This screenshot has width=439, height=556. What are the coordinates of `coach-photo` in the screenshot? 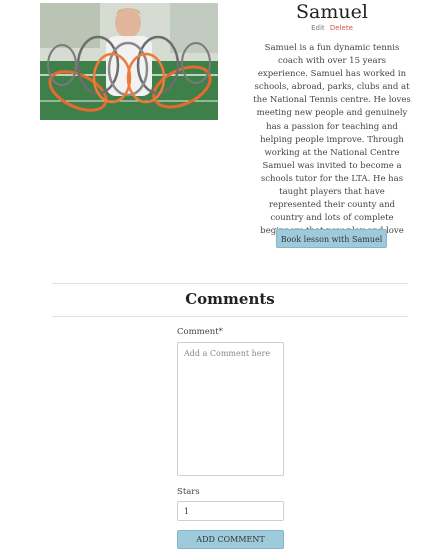 It's located at (129, 61).